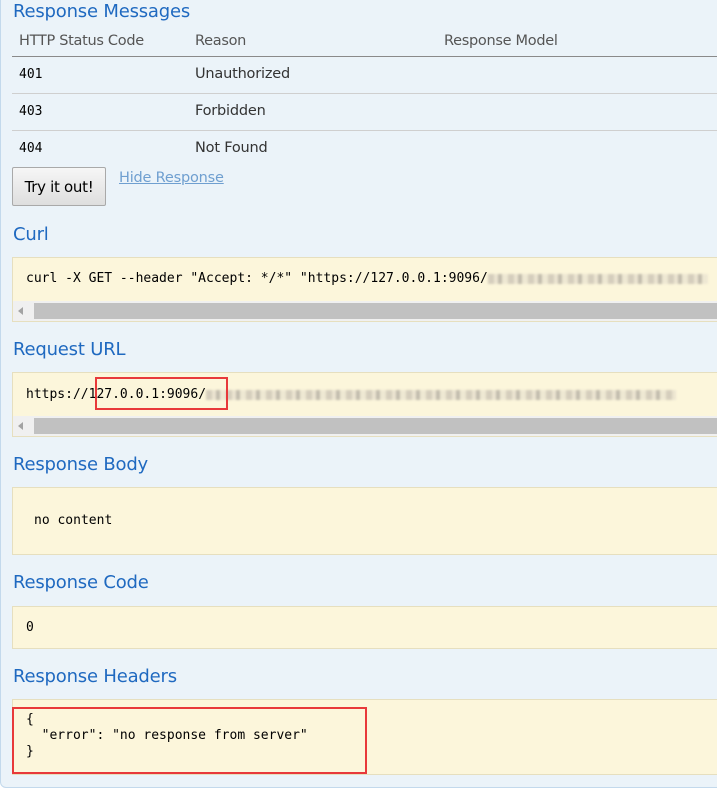 This screenshot has width=717, height=795. I want to click on response-code-value: 0, so click(30, 627).